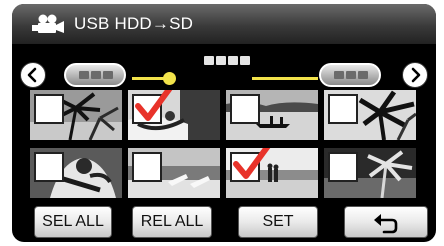 The width and height of the screenshot is (444, 246). I want to click on release-all-button: REL ALL, so click(172, 222).